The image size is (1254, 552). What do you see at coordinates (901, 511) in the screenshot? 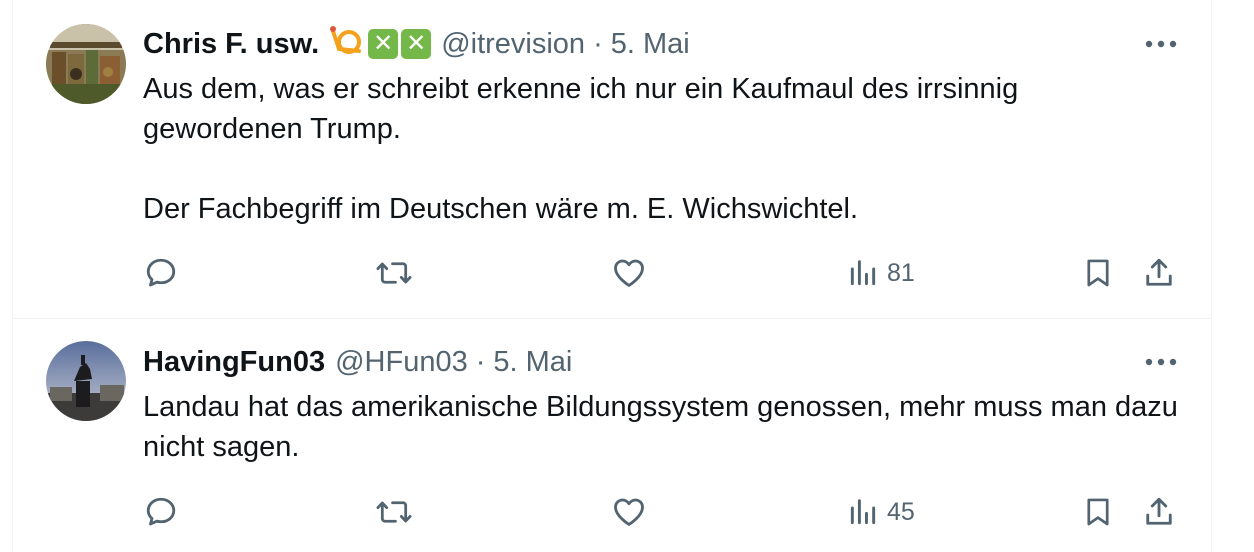
I see `view-count: 45` at bounding box center [901, 511].